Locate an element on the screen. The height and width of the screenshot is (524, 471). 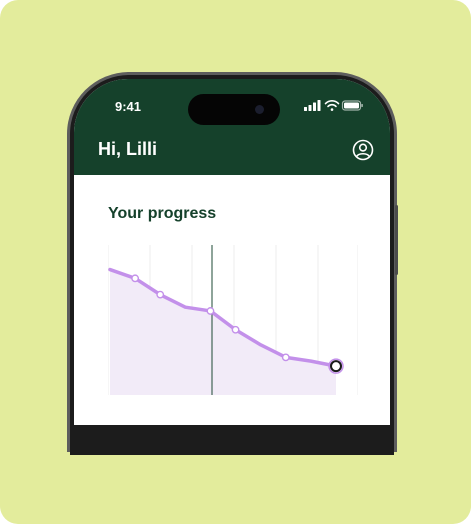
status-time: 9:41 is located at coordinates (128, 106).